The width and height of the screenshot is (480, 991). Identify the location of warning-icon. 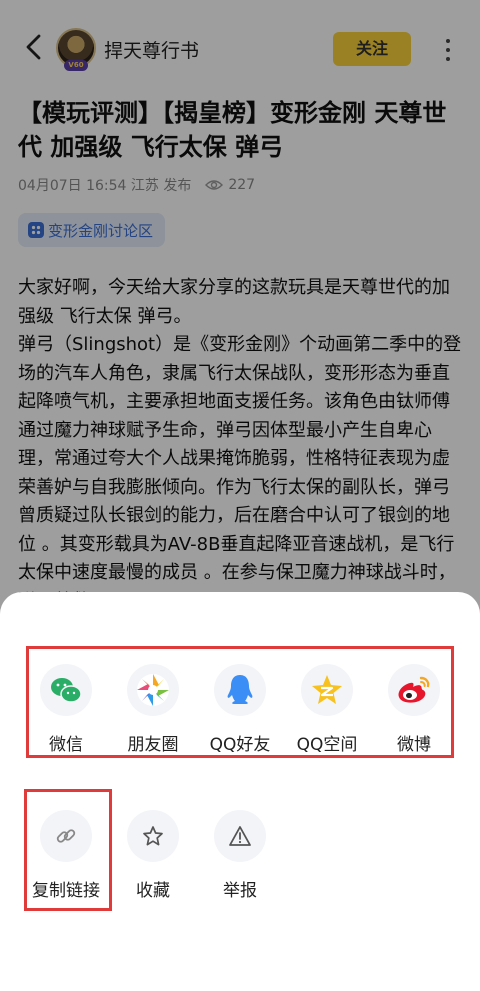
(240, 836).